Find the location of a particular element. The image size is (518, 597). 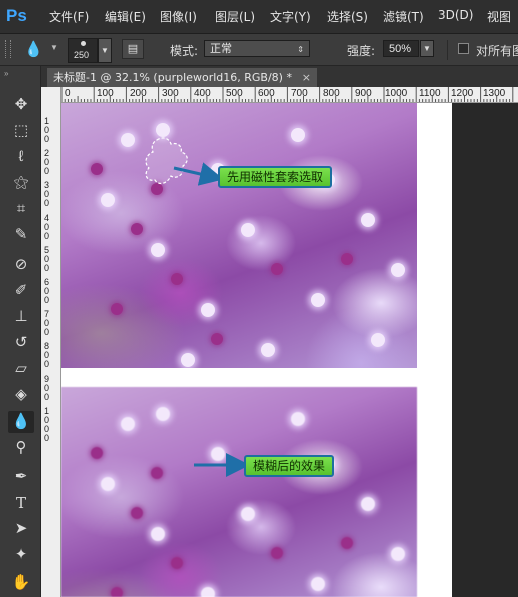

updown-icon: ⇕ is located at coordinates (300, 49).